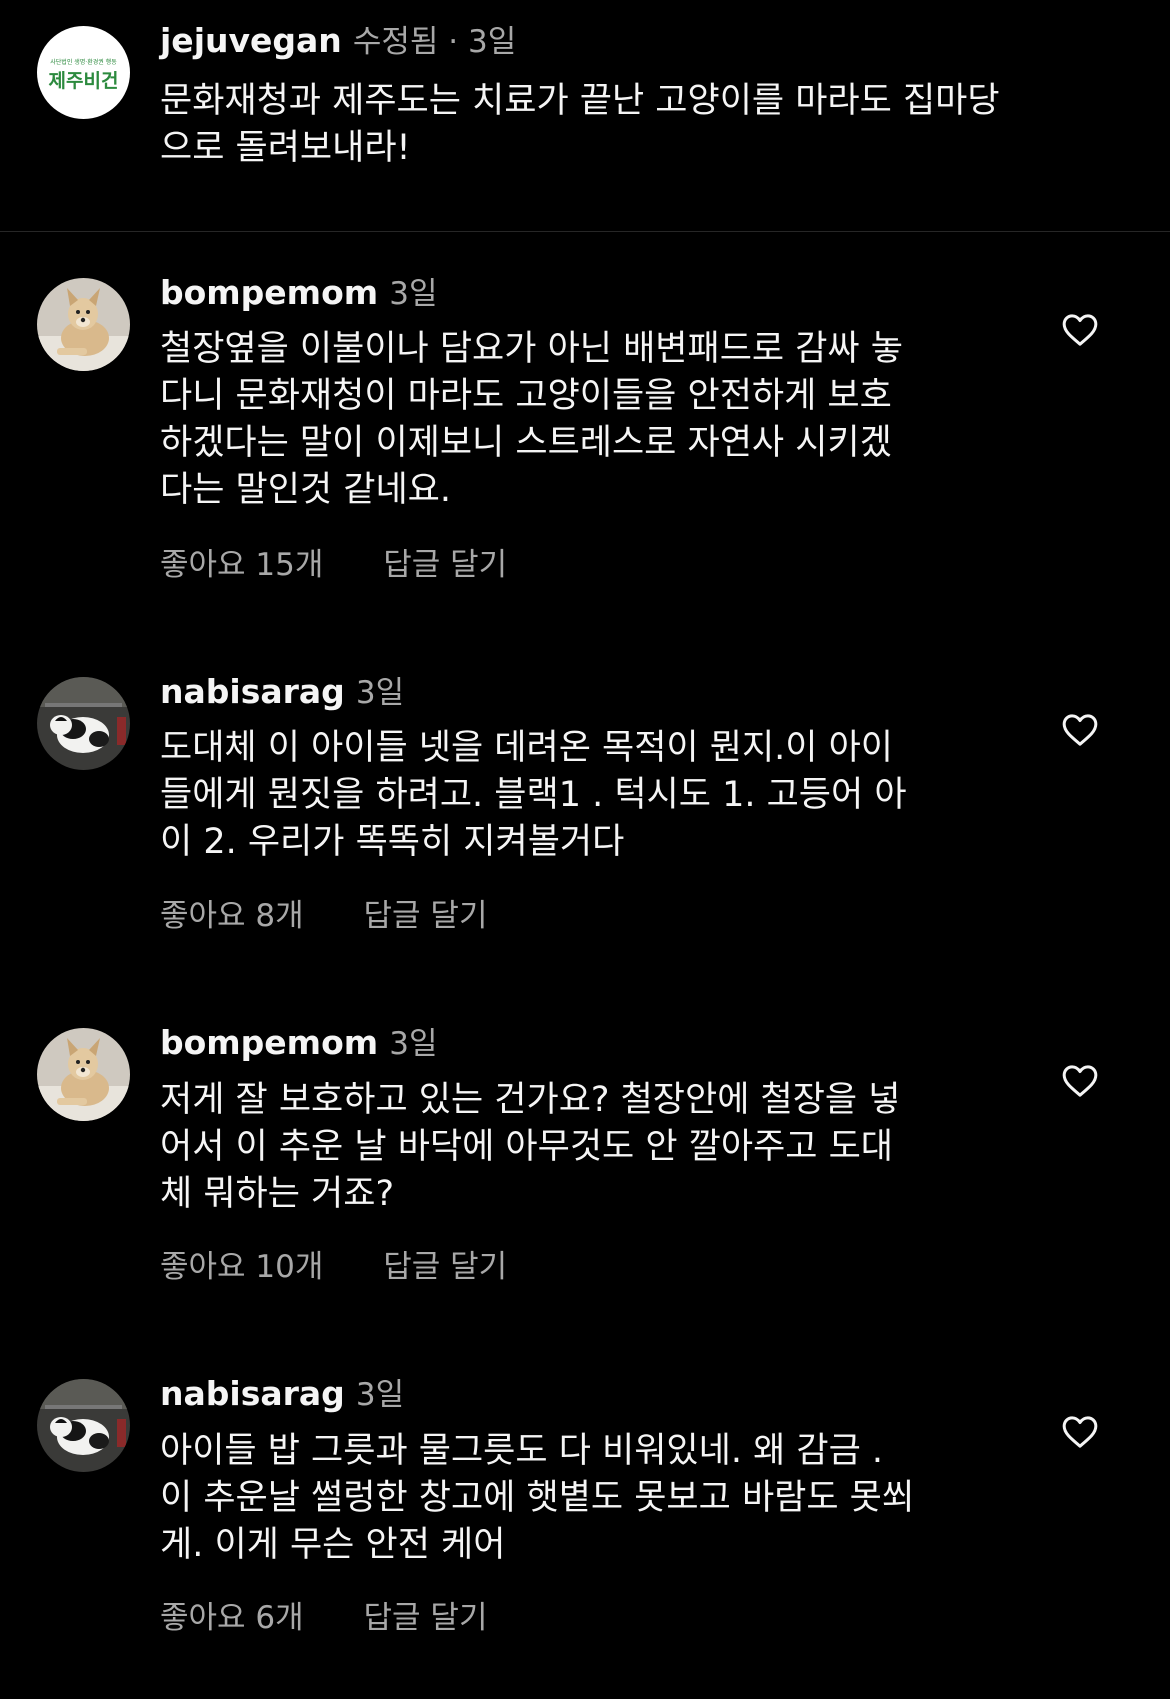  What do you see at coordinates (83, 62) in the screenshot?
I see `avatar-logo-subtitle: 사단법인 생명‧환경권 행동` at bounding box center [83, 62].